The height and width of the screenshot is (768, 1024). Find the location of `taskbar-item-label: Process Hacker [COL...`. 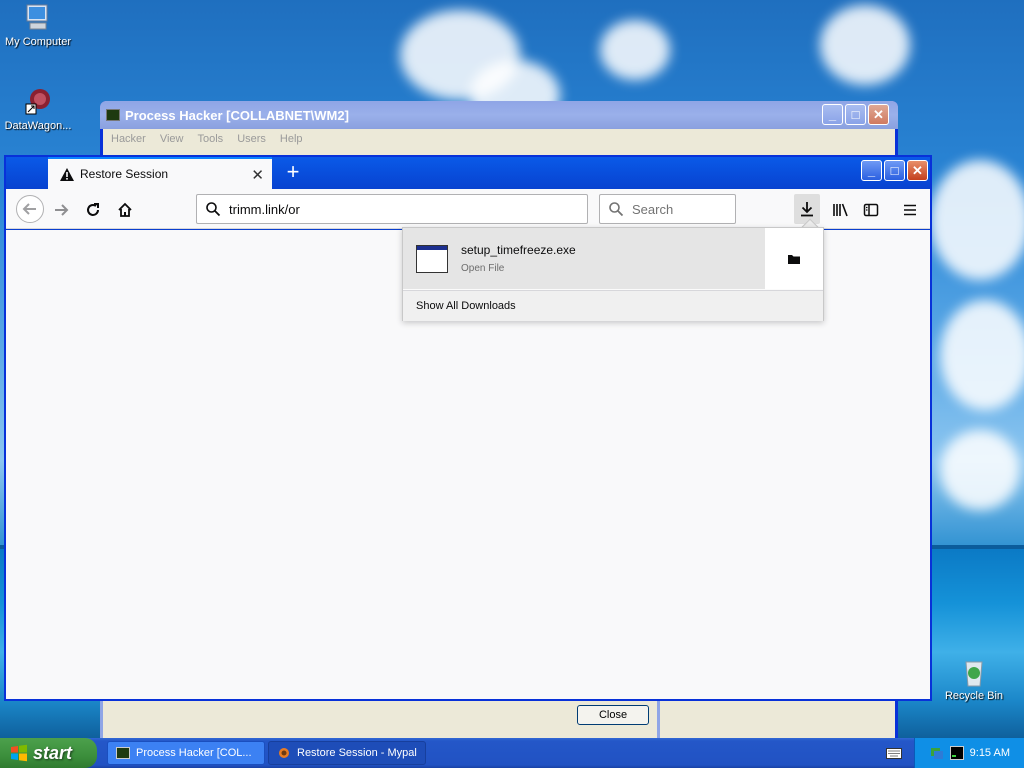

taskbar-item-label: Process Hacker [COL... is located at coordinates (194, 753).